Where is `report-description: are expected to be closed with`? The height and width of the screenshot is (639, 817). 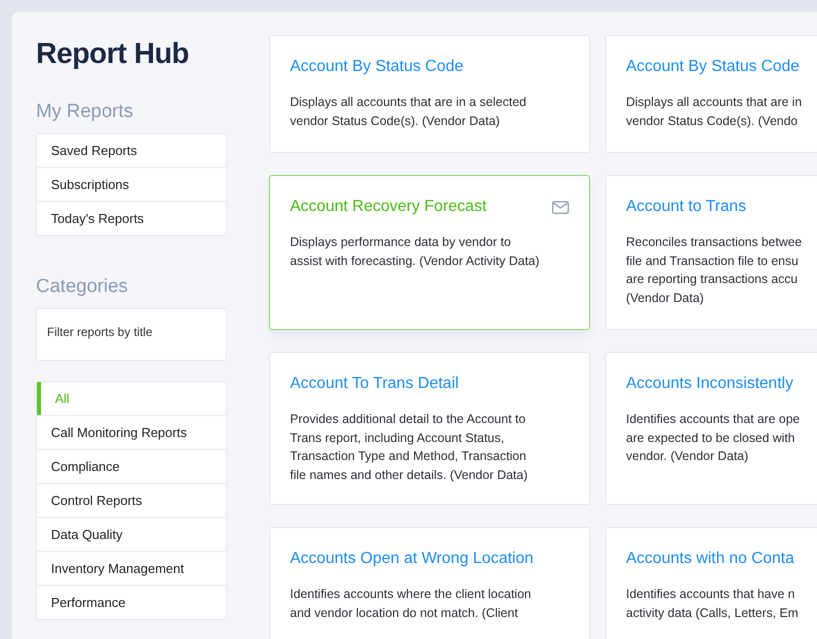
report-description: are expected to be closed with is located at coordinates (711, 438).